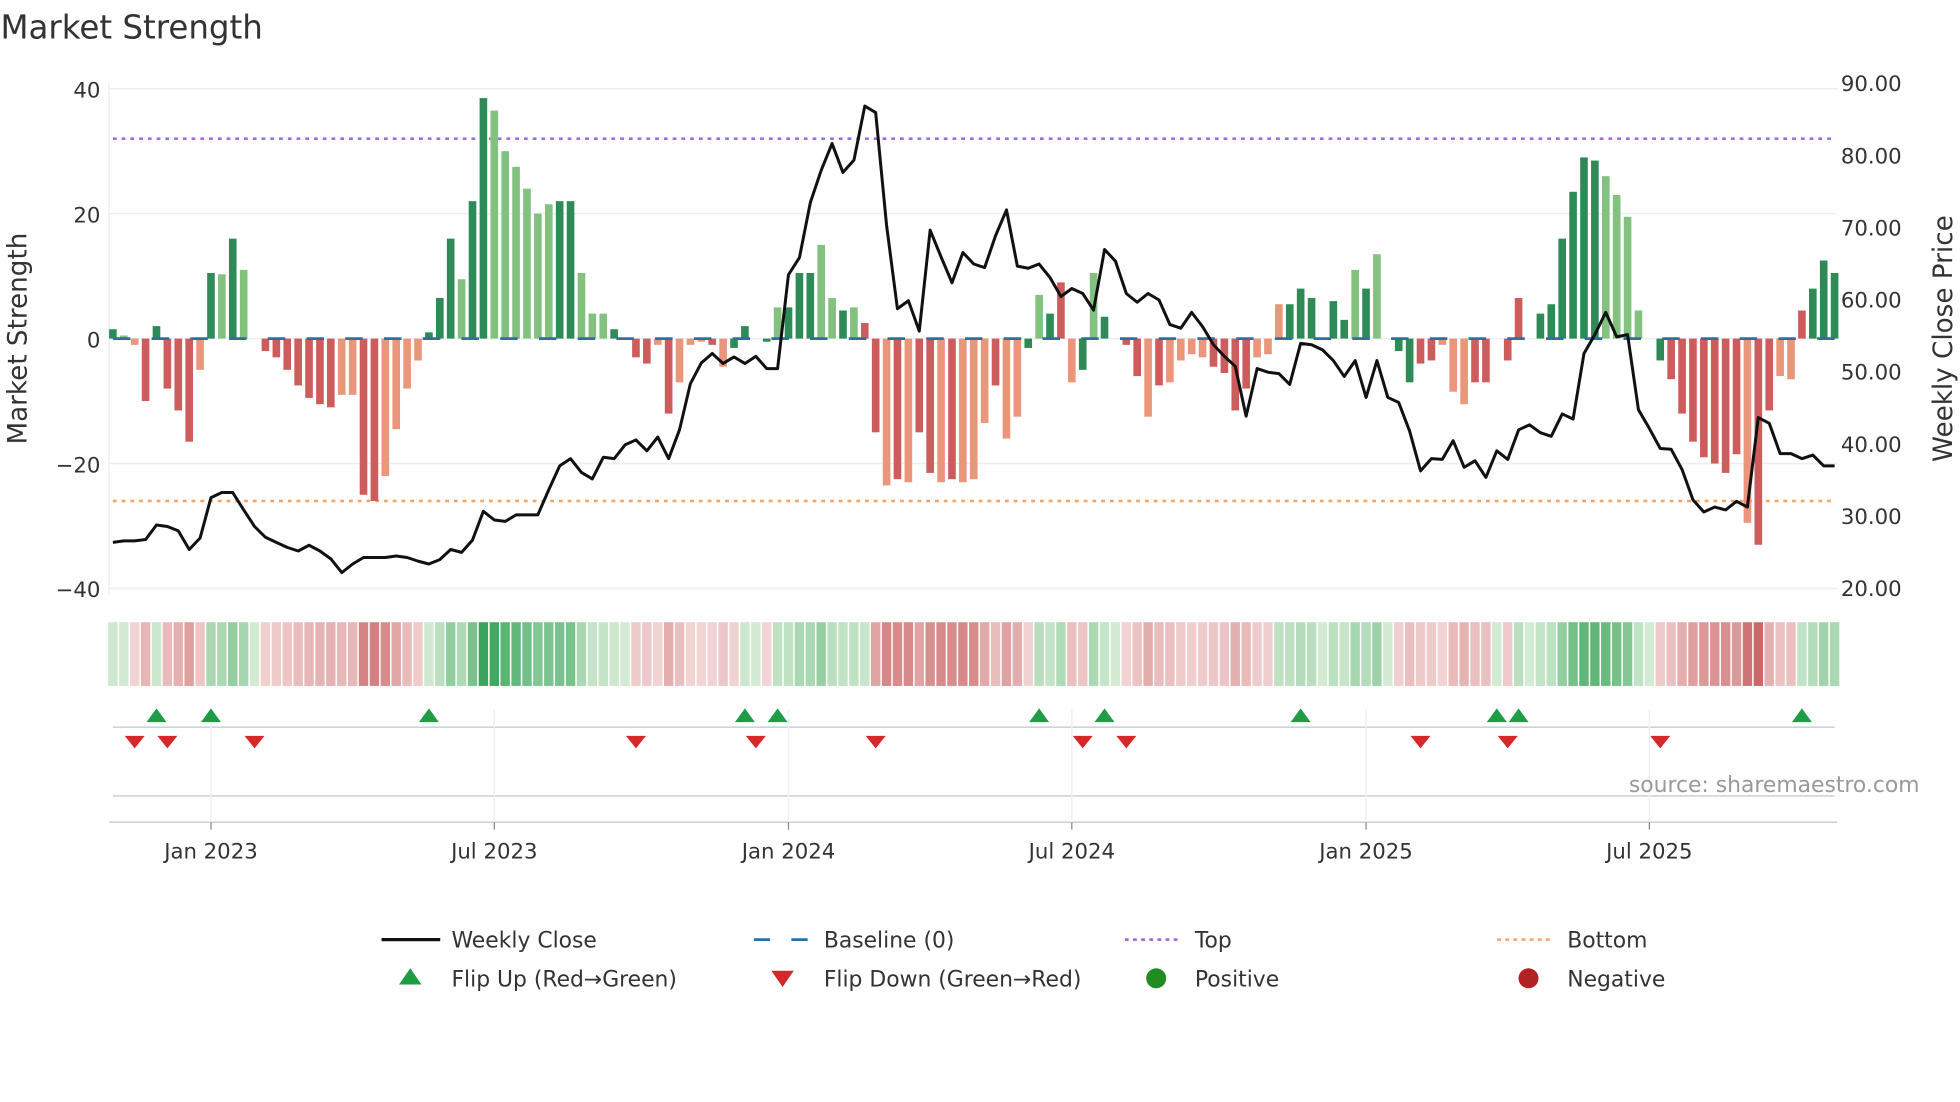 This screenshot has width=1960, height=1102. I want to click on legend-triangle-up-icon, so click(410, 976).